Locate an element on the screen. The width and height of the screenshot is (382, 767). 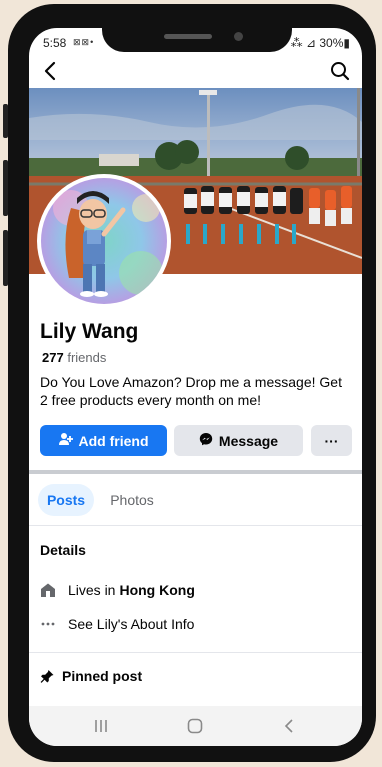
message-button: Message is located at coordinates (238, 440).